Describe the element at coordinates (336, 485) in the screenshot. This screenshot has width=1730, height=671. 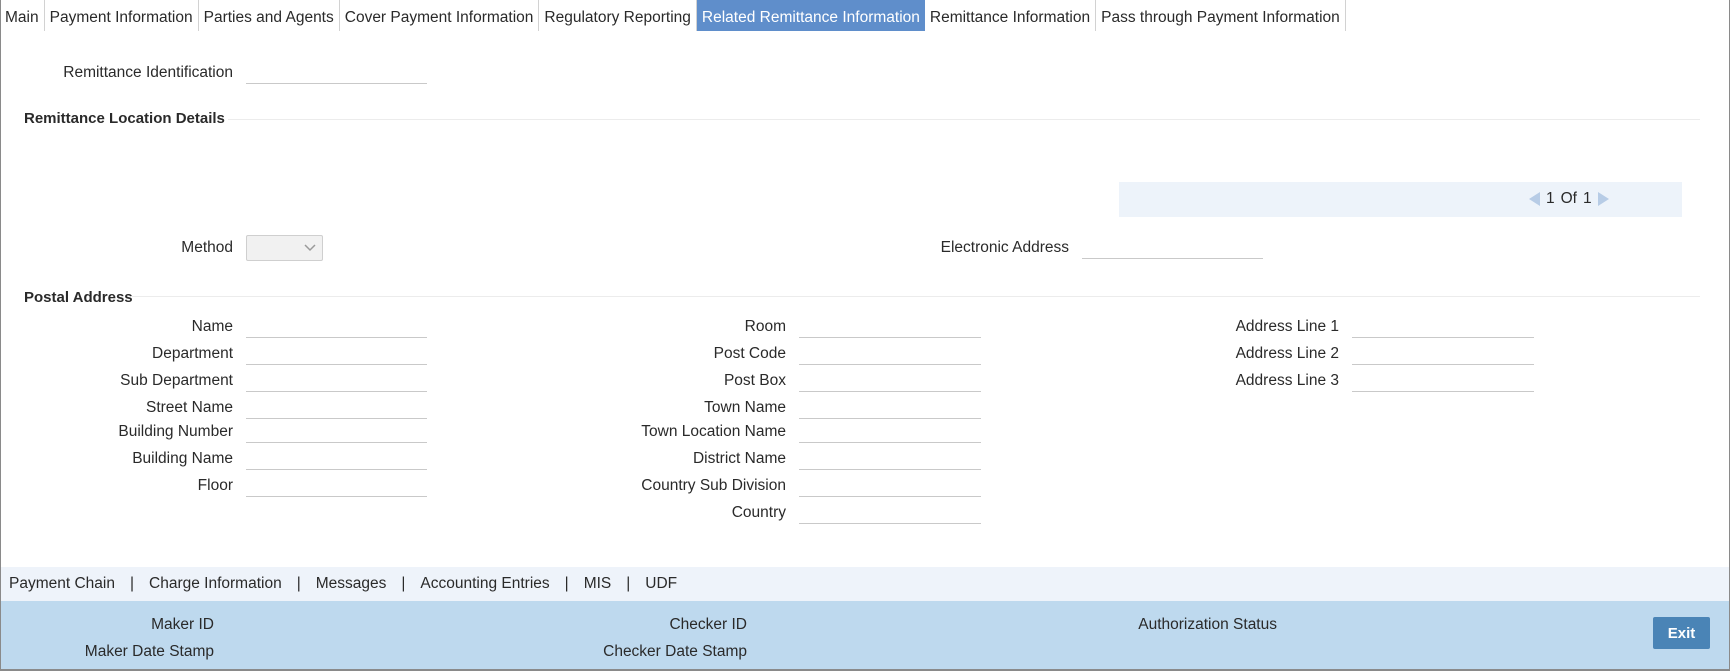
I see `floor-field` at that location.